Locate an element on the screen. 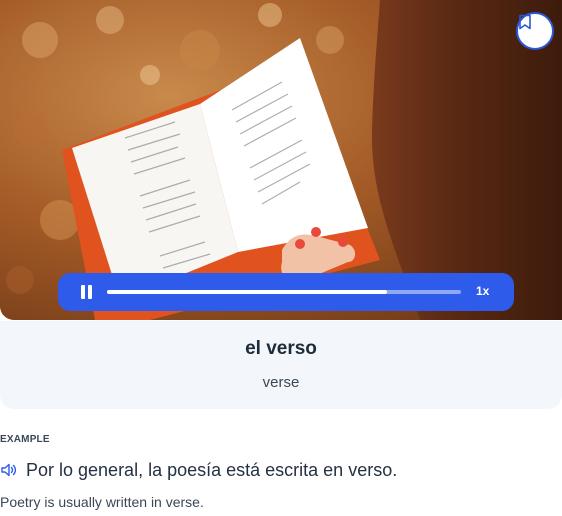  example-label: EXAMPLE is located at coordinates (25, 439).